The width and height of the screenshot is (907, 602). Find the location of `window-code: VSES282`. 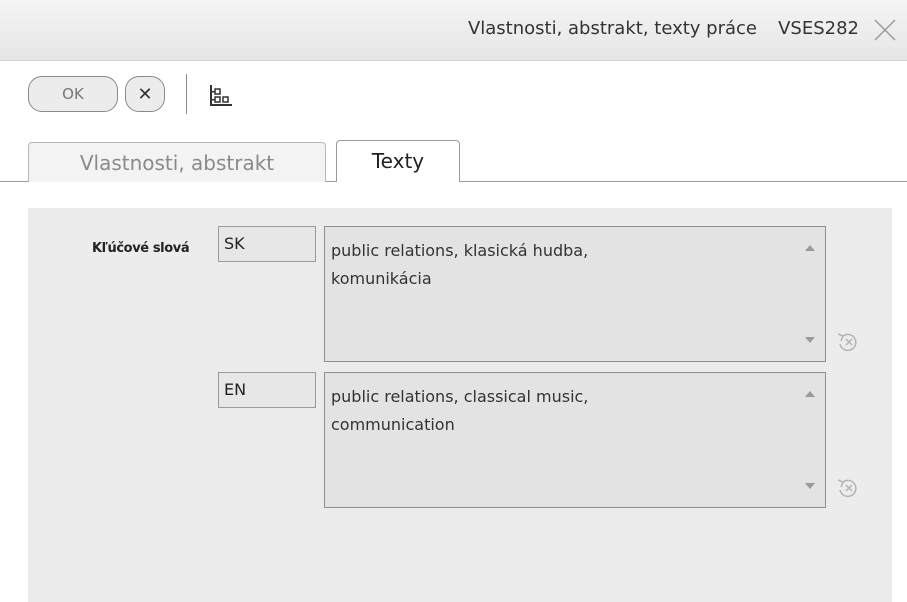

window-code: VSES282 is located at coordinates (818, 28).